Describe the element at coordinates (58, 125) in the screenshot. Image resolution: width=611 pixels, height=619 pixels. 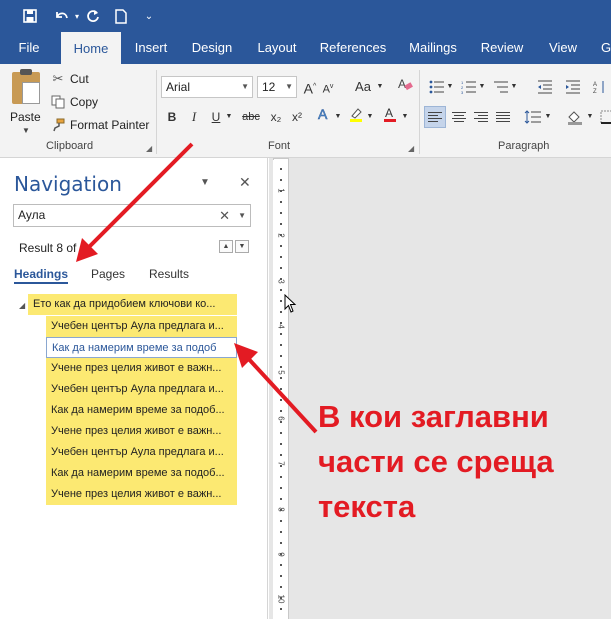
I see `paintbrush-icon` at that location.